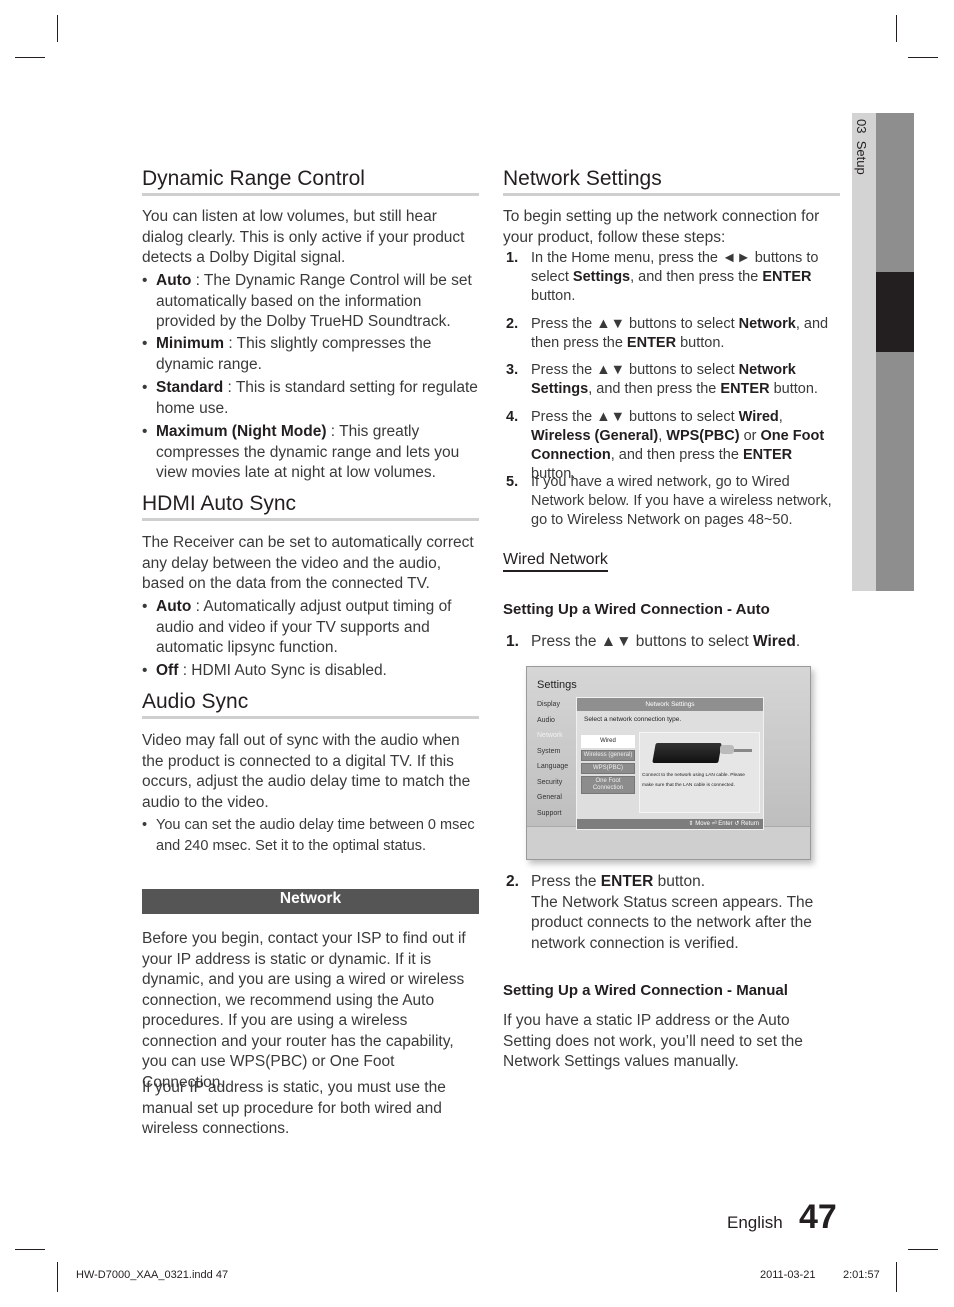  What do you see at coordinates (555, 561) in the screenshot?
I see `wired-network-heading: Wired Network` at bounding box center [555, 561].